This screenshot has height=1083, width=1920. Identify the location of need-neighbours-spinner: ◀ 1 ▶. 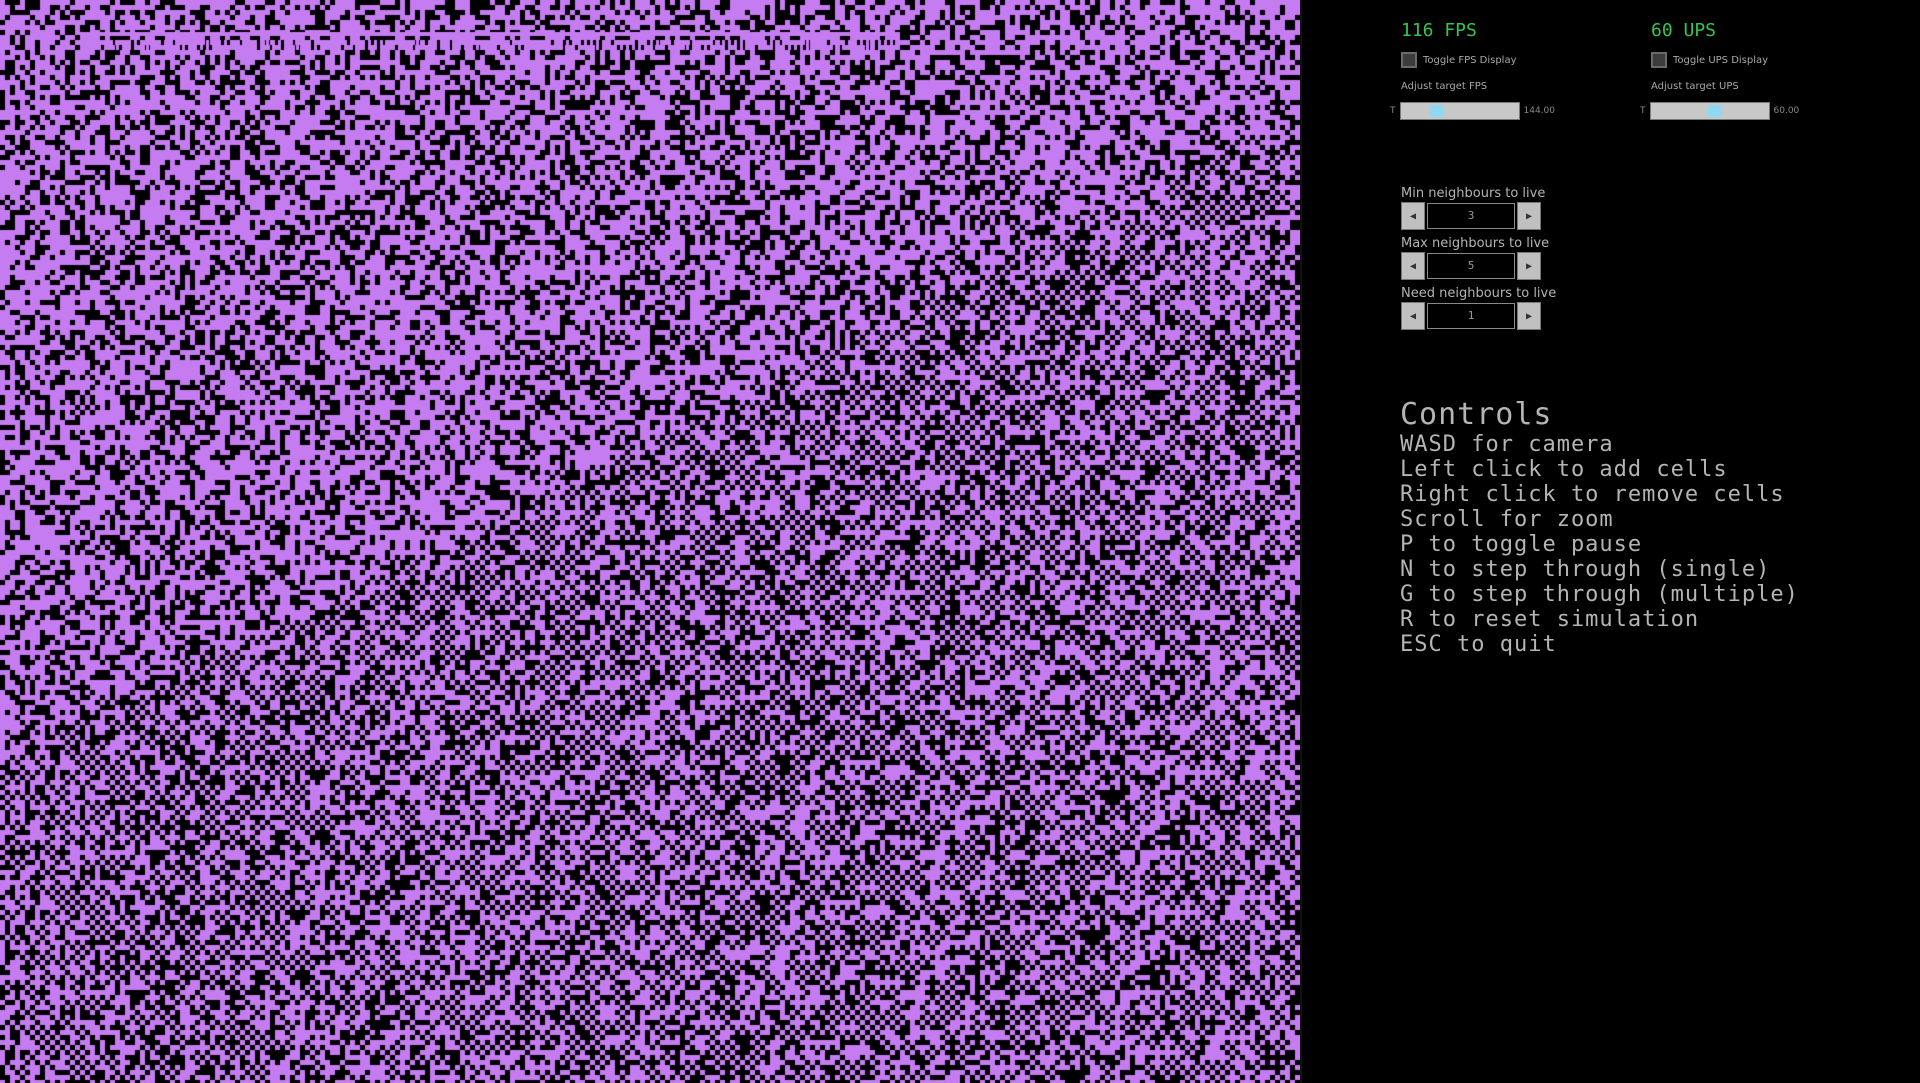
(1471, 316).